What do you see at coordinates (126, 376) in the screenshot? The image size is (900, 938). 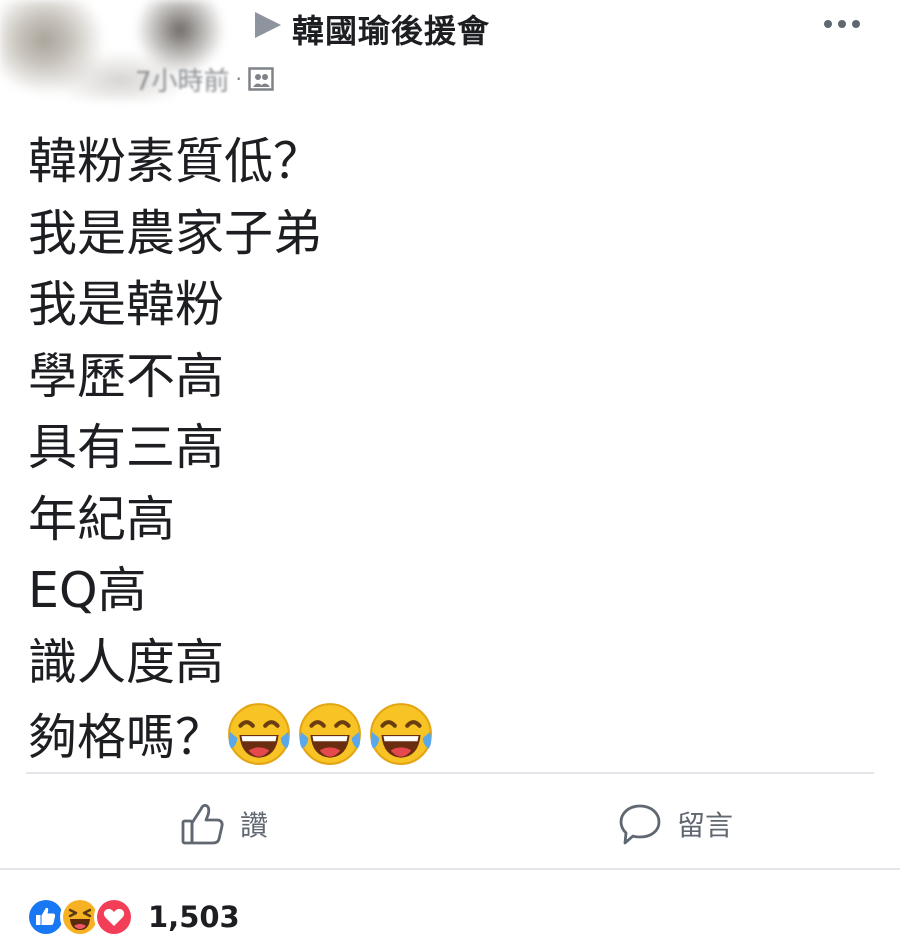 I see `post-line: 學歷不高` at bounding box center [126, 376].